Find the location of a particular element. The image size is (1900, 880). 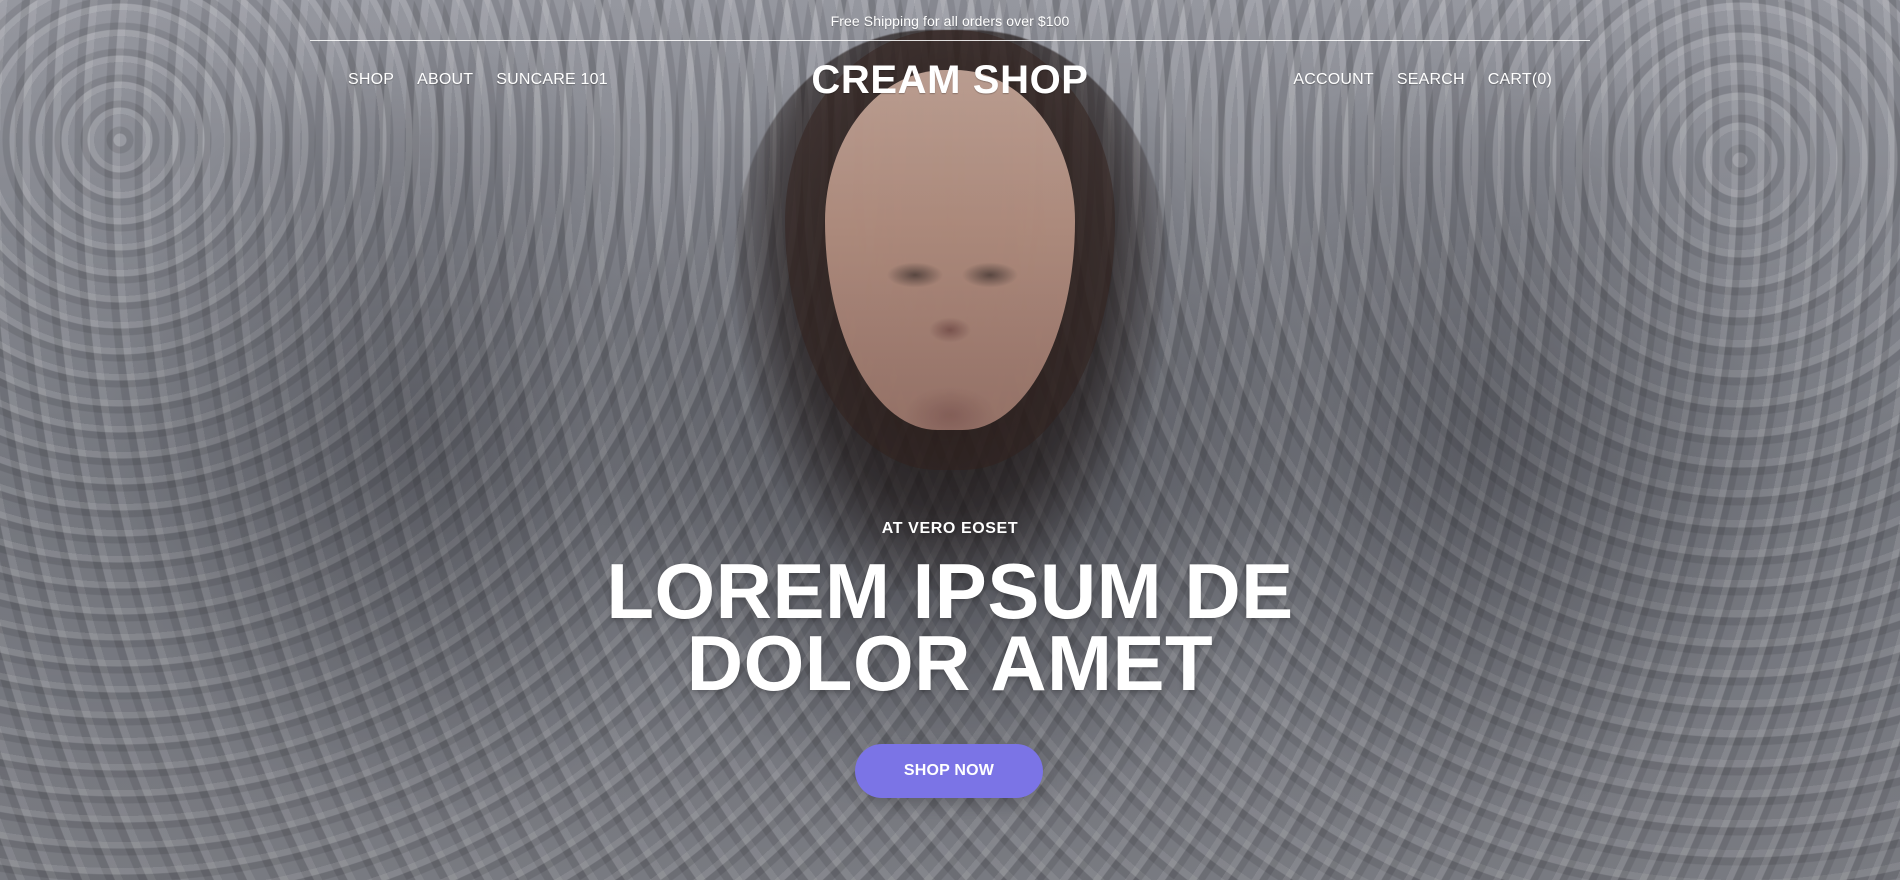

nav-link-cart: CART(0) is located at coordinates (1520, 80).